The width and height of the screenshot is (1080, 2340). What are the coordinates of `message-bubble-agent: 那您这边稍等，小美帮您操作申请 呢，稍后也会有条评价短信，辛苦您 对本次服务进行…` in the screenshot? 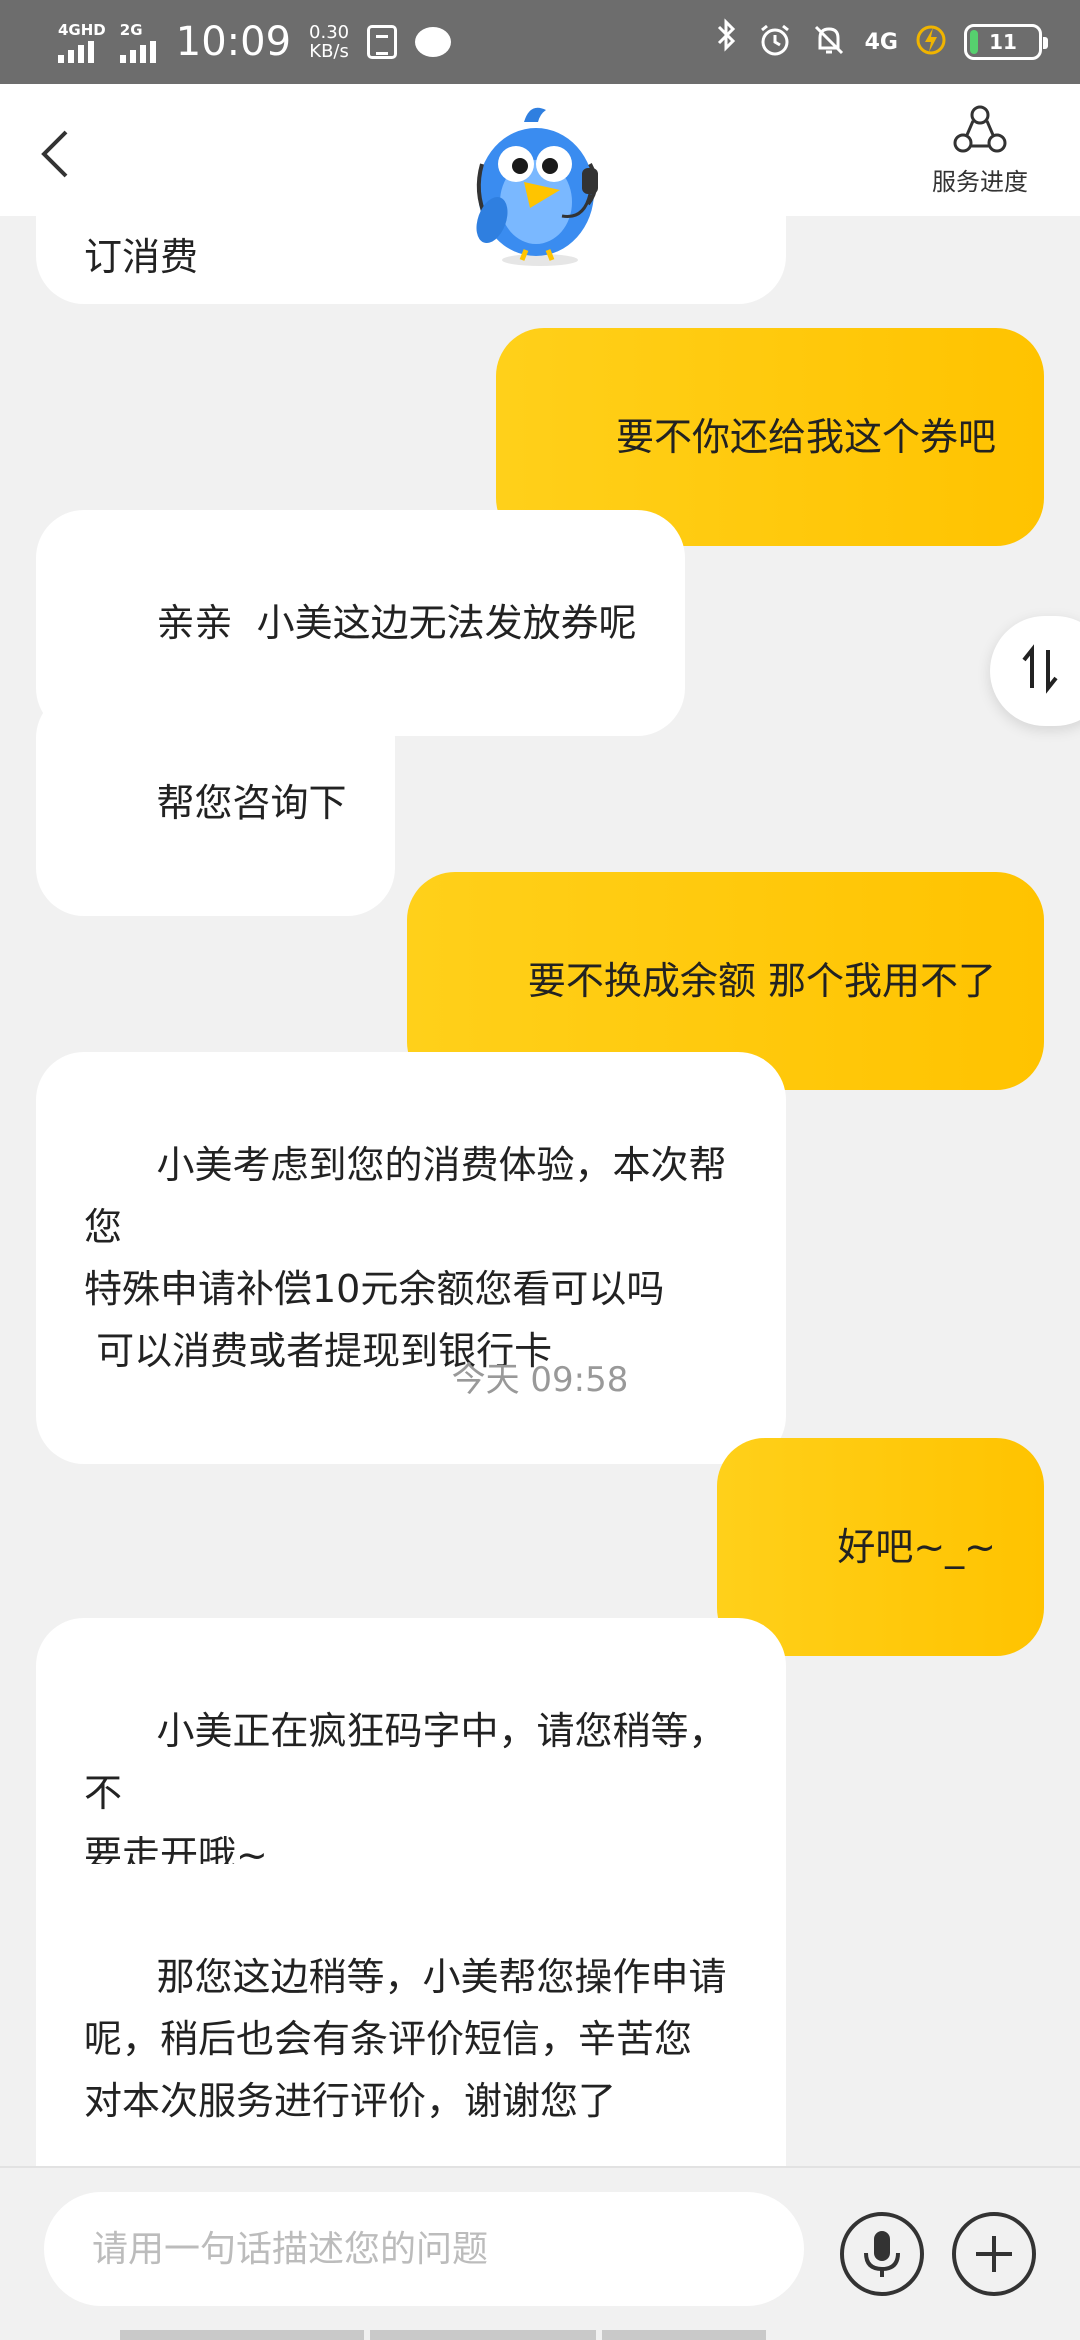 It's located at (411, 2039).